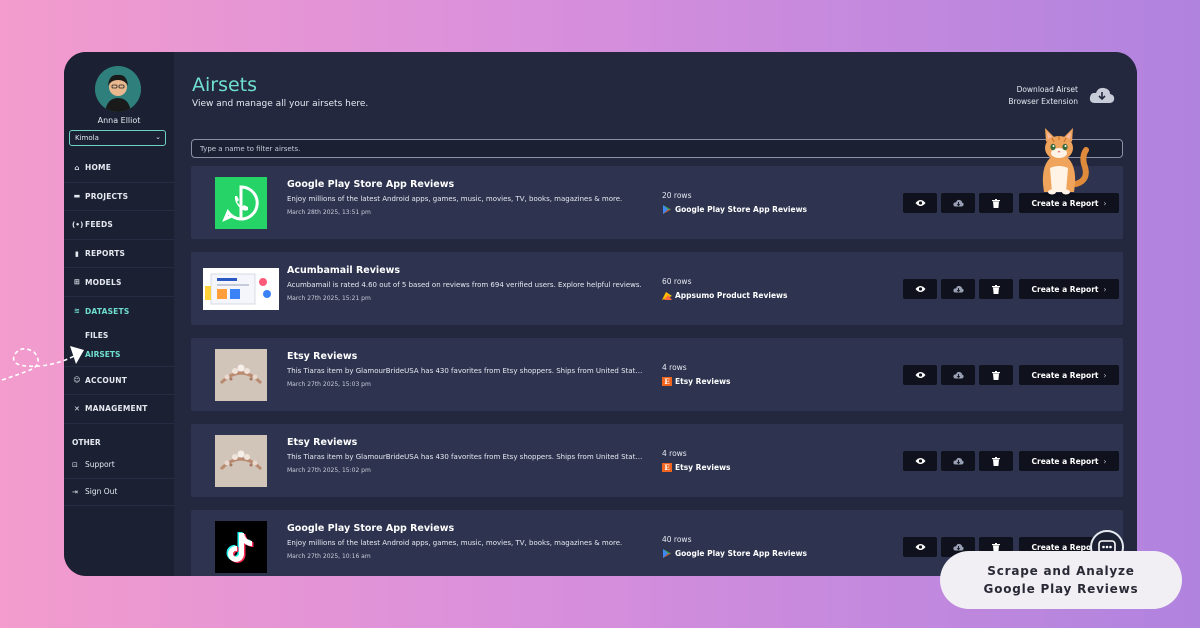  I want to click on org-select: Kimola ⌄, so click(117, 138).